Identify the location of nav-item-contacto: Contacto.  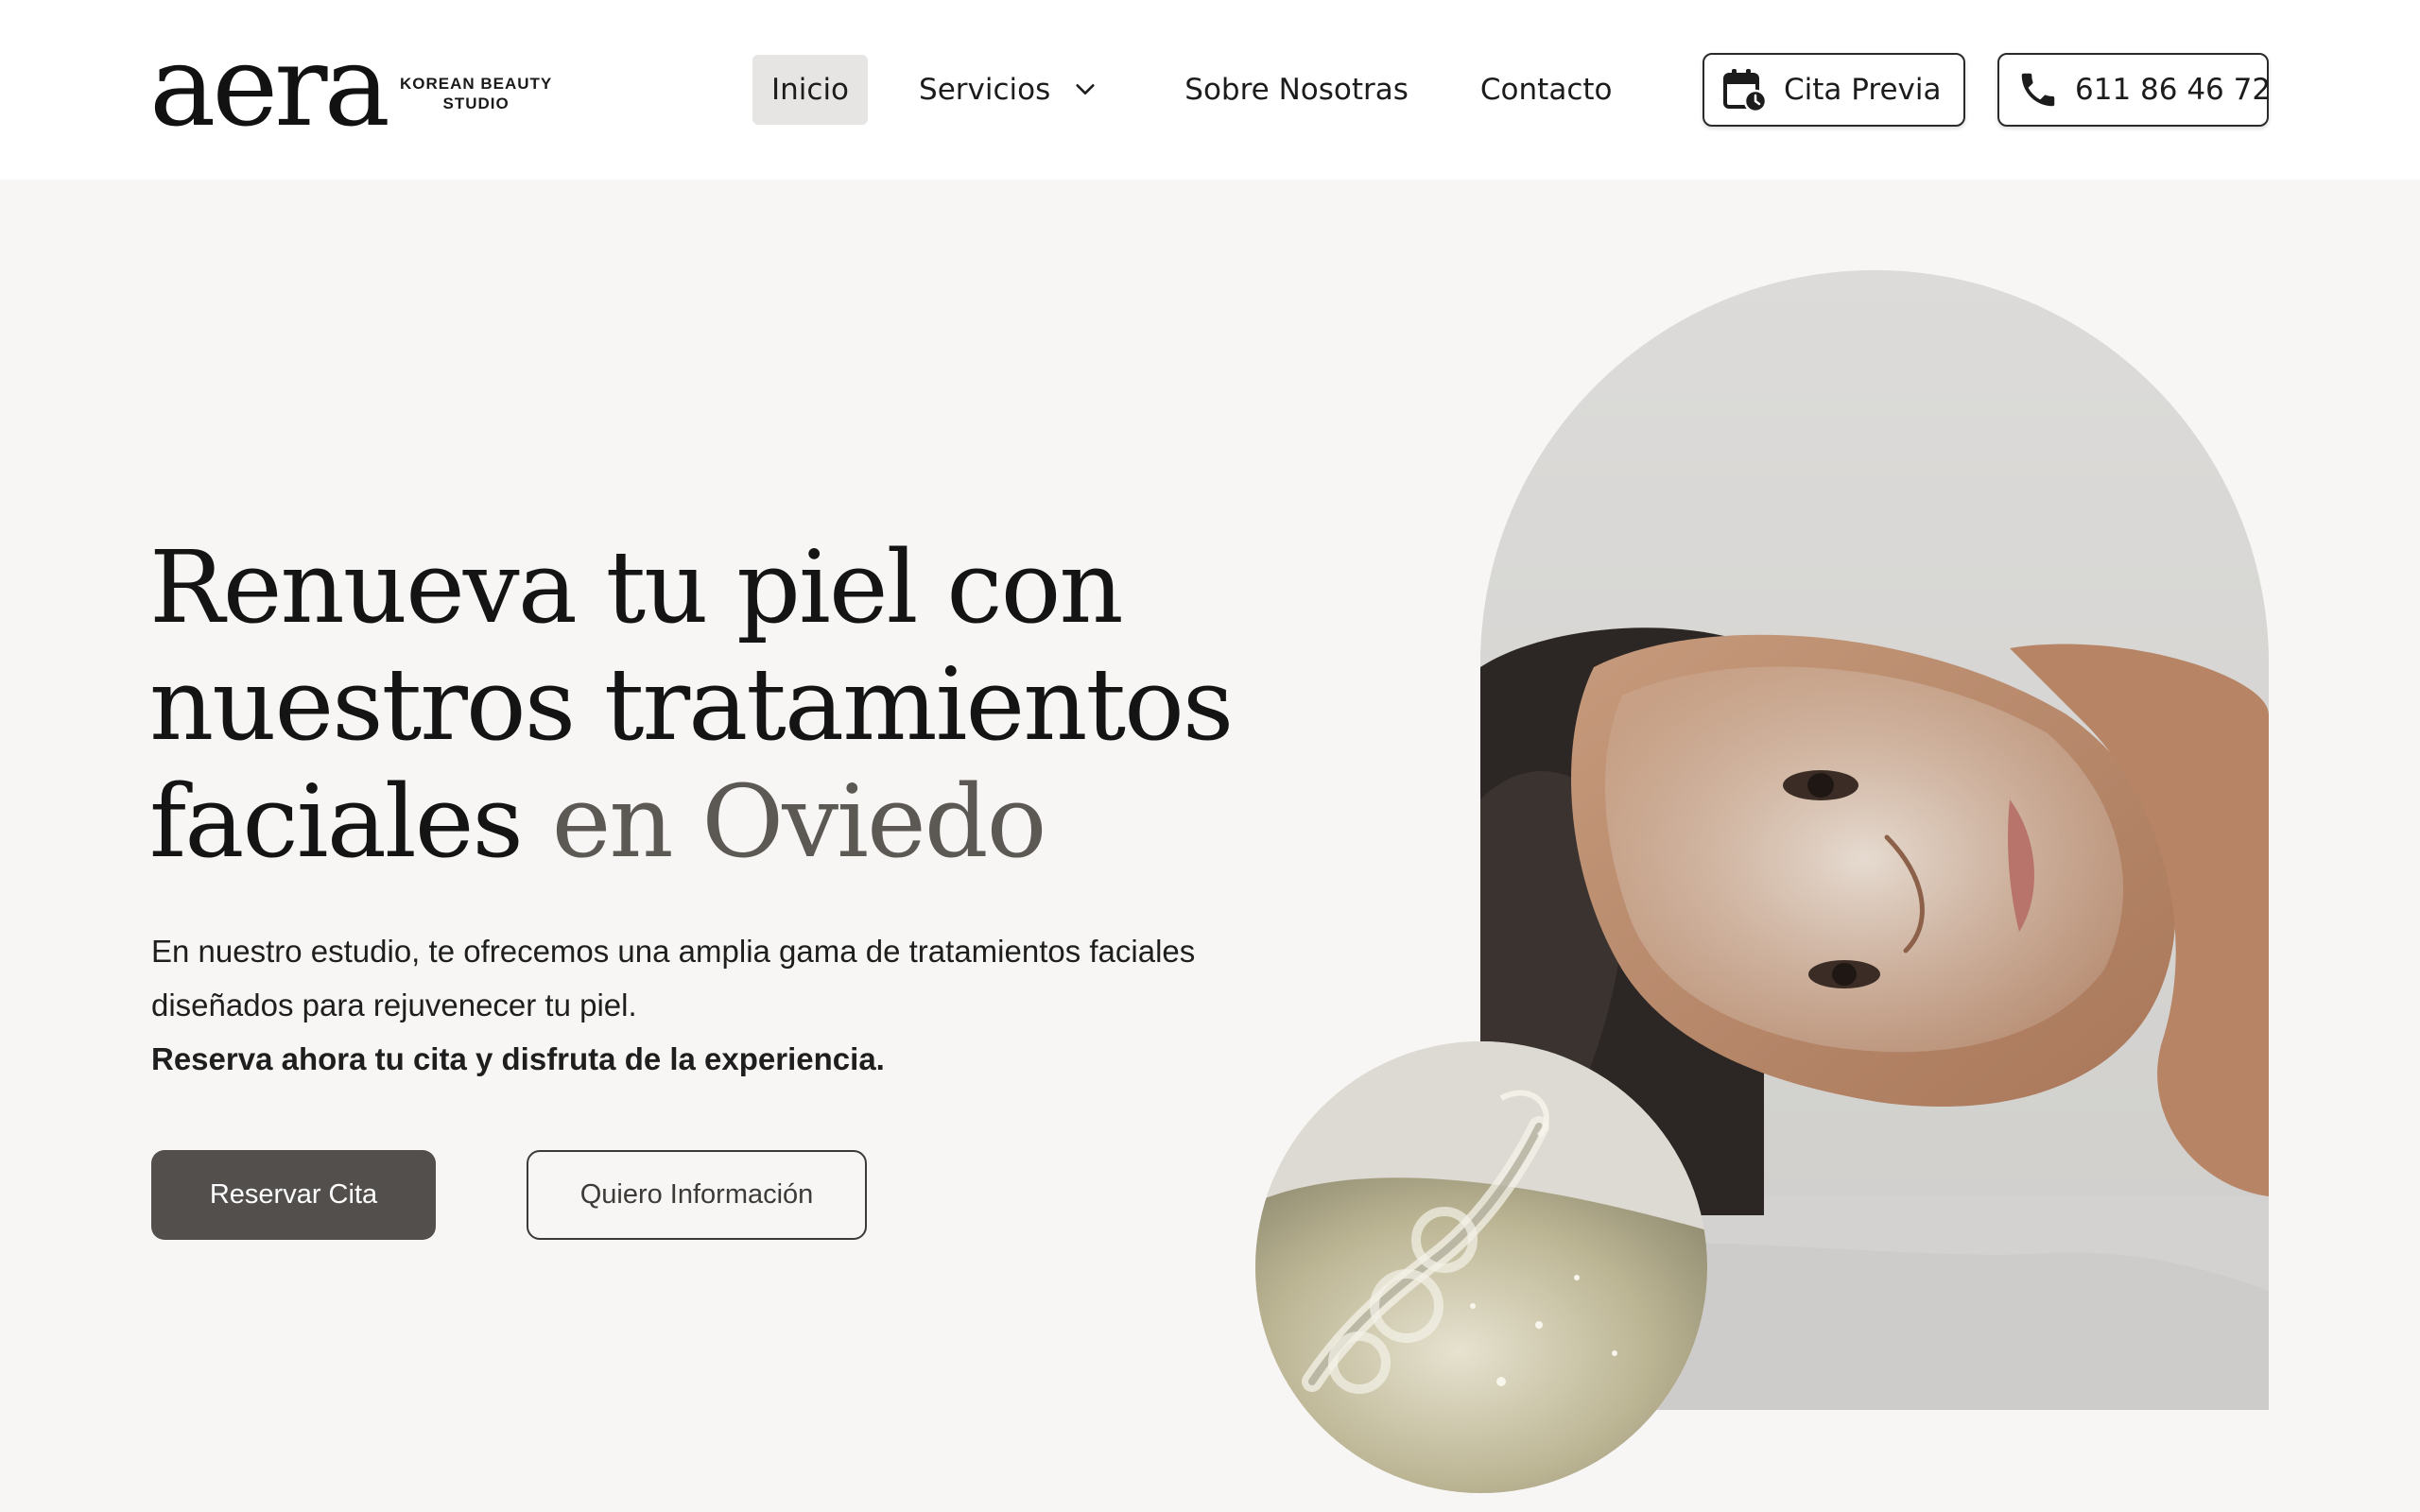
(1546, 90).